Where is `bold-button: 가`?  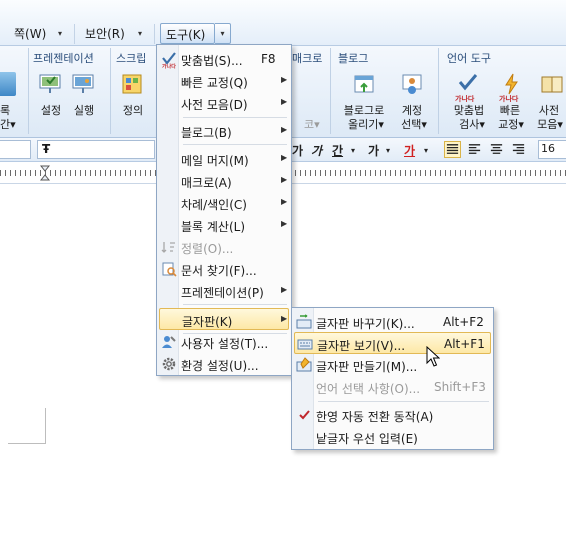
bold-button: 가 is located at coordinates (297, 150).